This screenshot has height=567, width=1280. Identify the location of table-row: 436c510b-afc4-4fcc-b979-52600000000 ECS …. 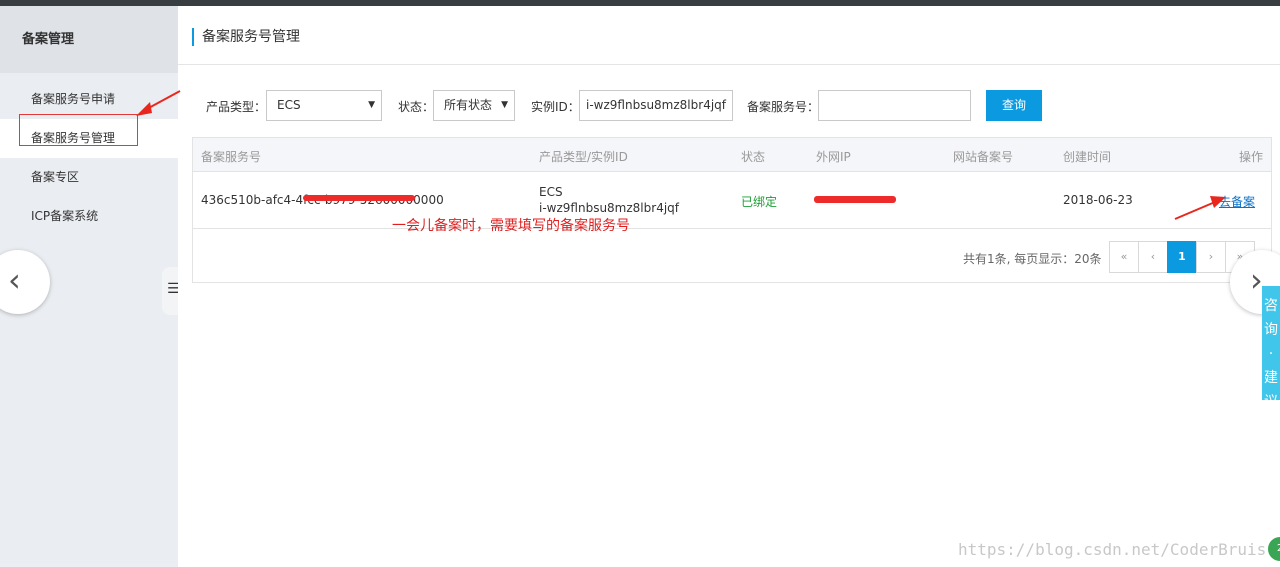
(732, 200).